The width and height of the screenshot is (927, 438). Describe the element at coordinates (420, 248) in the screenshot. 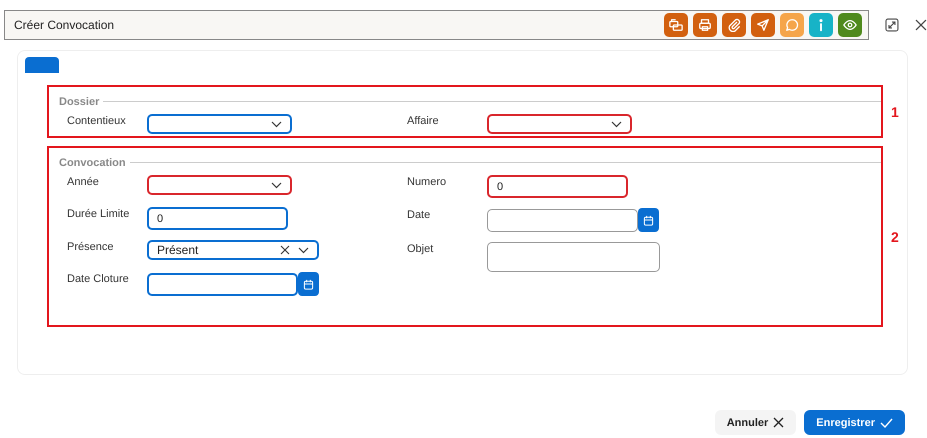

I see `field-label: Objet` at that location.